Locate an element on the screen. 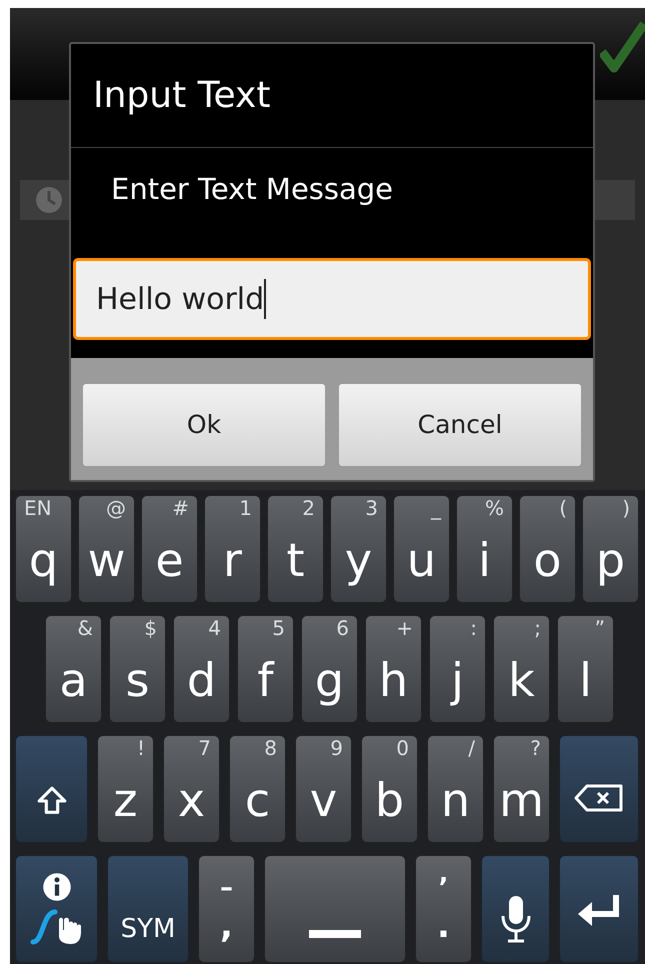 This screenshot has height=964, width=645. key: ) p is located at coordinates (610, 549).